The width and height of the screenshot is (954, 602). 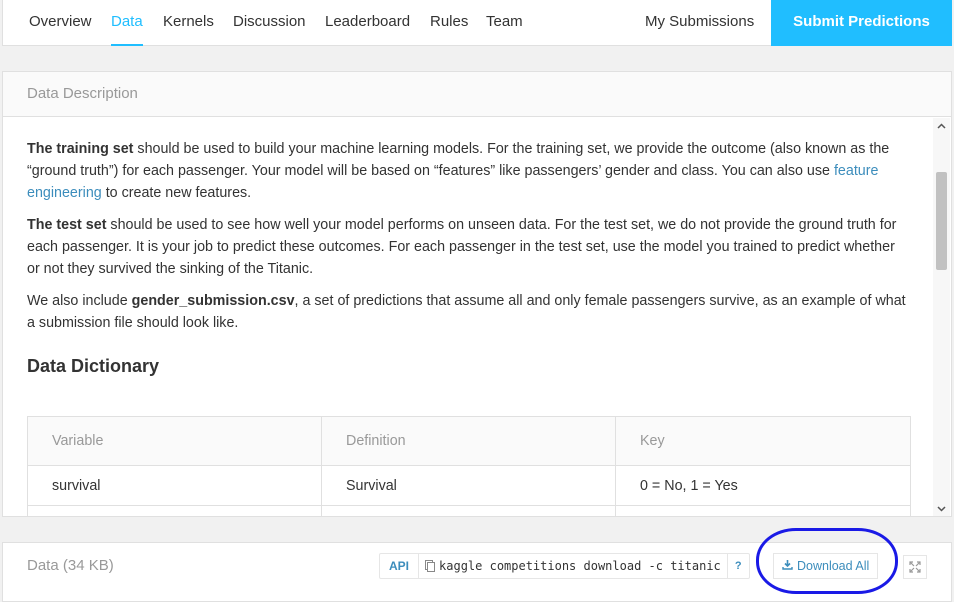 What do you see at coordinates (477, 94) in the screenshot?
I see `panel-header: Data Description` at bounding box center [477, 94].